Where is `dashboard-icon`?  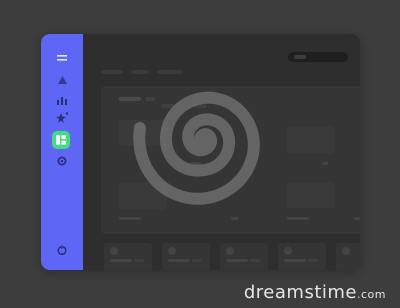 dashboard-icon is located at coordinates (61, 140).